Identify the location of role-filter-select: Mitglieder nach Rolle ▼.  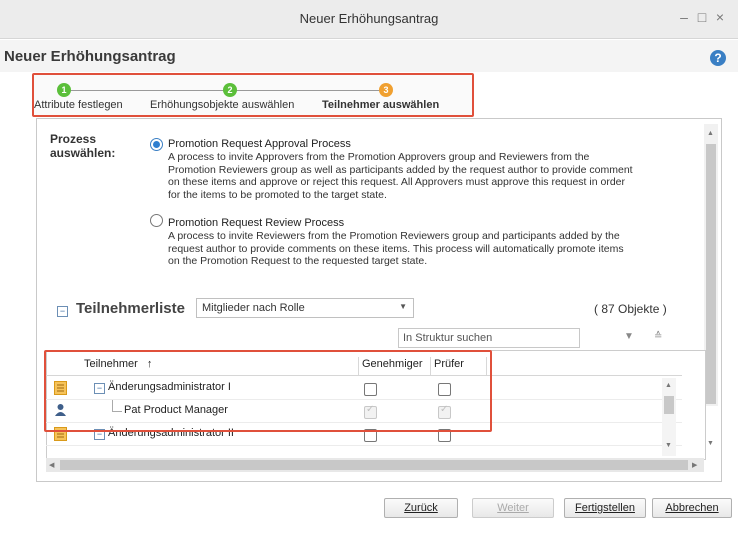
(305, 308).